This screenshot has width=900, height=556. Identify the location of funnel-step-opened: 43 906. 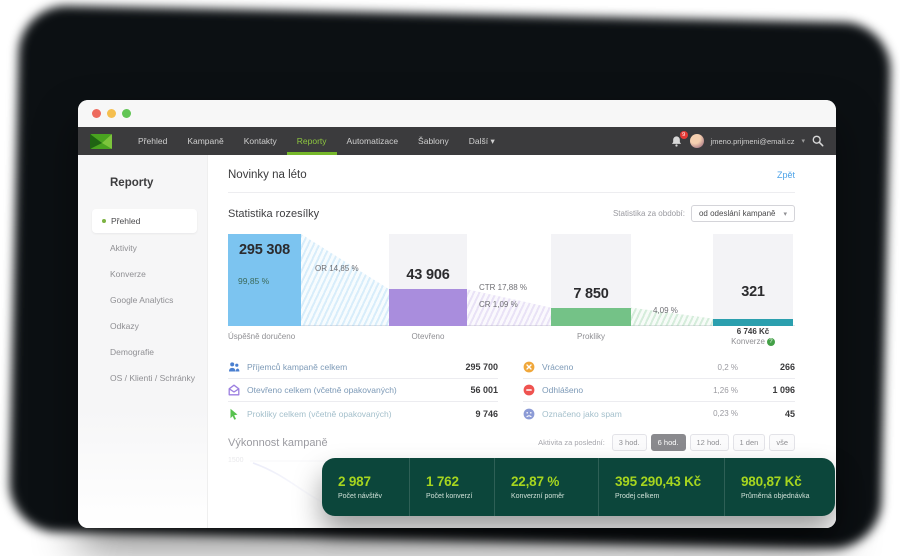
(428, 280).